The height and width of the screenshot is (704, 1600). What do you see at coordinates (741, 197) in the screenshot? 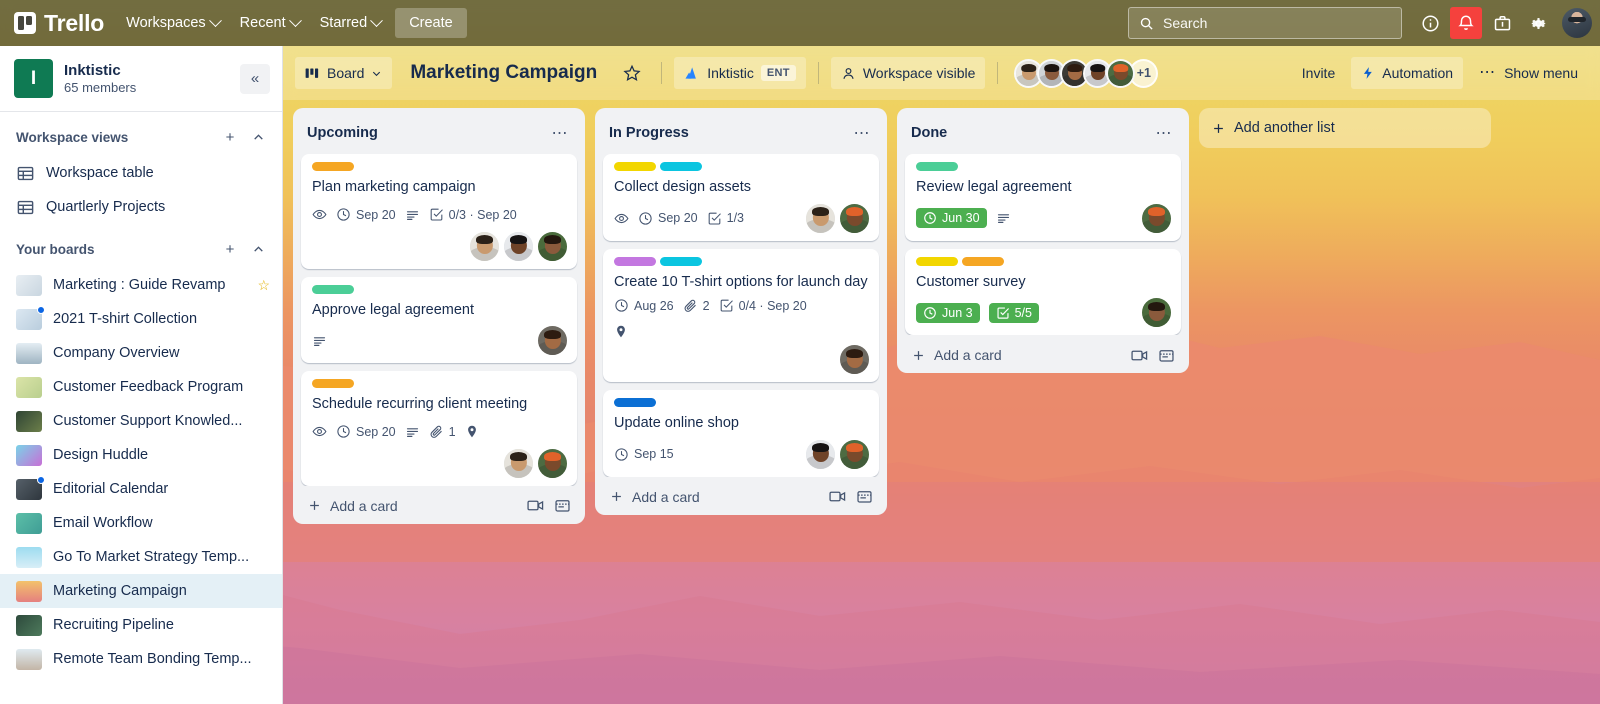
I see `board-card: Collect design assets Sep 20 1/3` at bounding box center [741, 197].